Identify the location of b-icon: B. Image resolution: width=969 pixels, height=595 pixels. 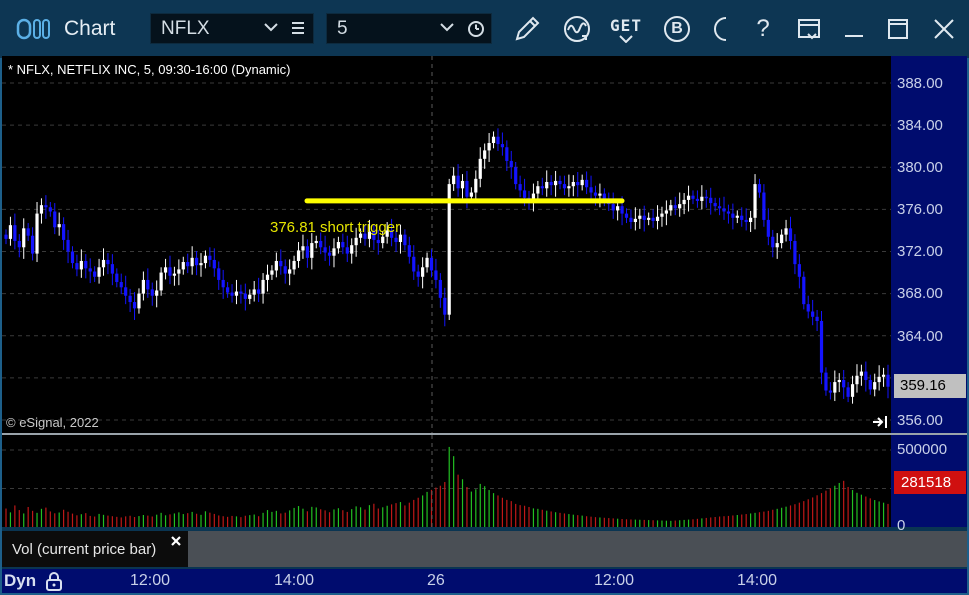
(677, 29).